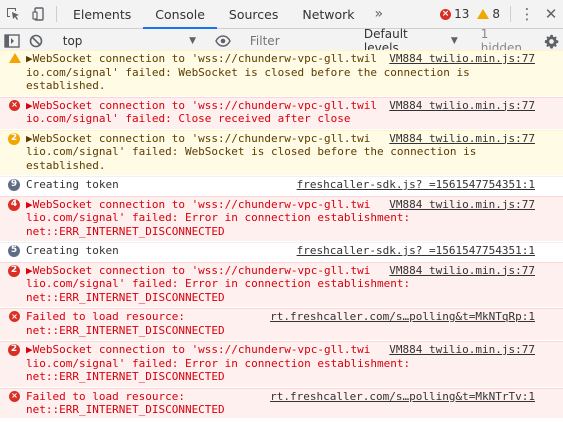 The image size is (563, 422). Describe the element at coordinates (402, 397) in the screenshot. I see `source-link: rt.freshcaller.com/s…polling&t=MkNTrTv:1` at that location.